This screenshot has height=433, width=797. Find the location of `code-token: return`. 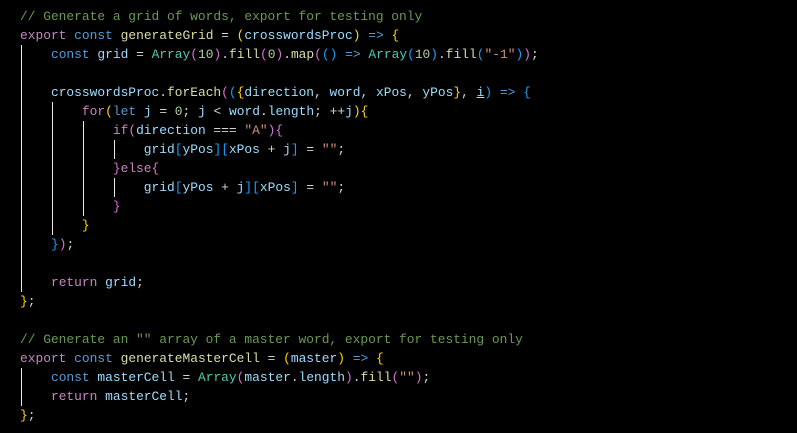

code-token: return is located at coordinates (74, 282).